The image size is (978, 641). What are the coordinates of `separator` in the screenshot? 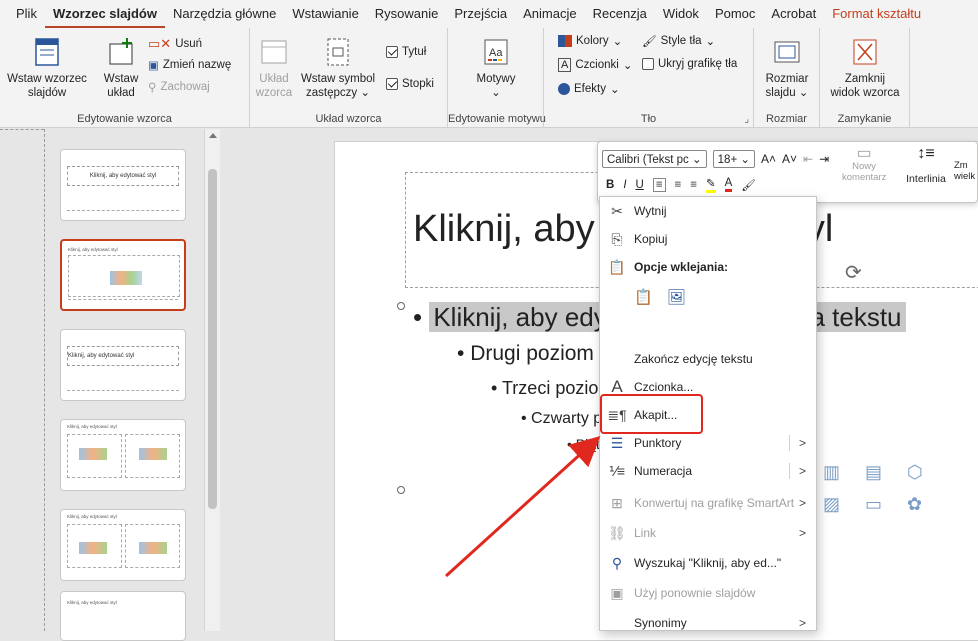 It's located at (789, 471).